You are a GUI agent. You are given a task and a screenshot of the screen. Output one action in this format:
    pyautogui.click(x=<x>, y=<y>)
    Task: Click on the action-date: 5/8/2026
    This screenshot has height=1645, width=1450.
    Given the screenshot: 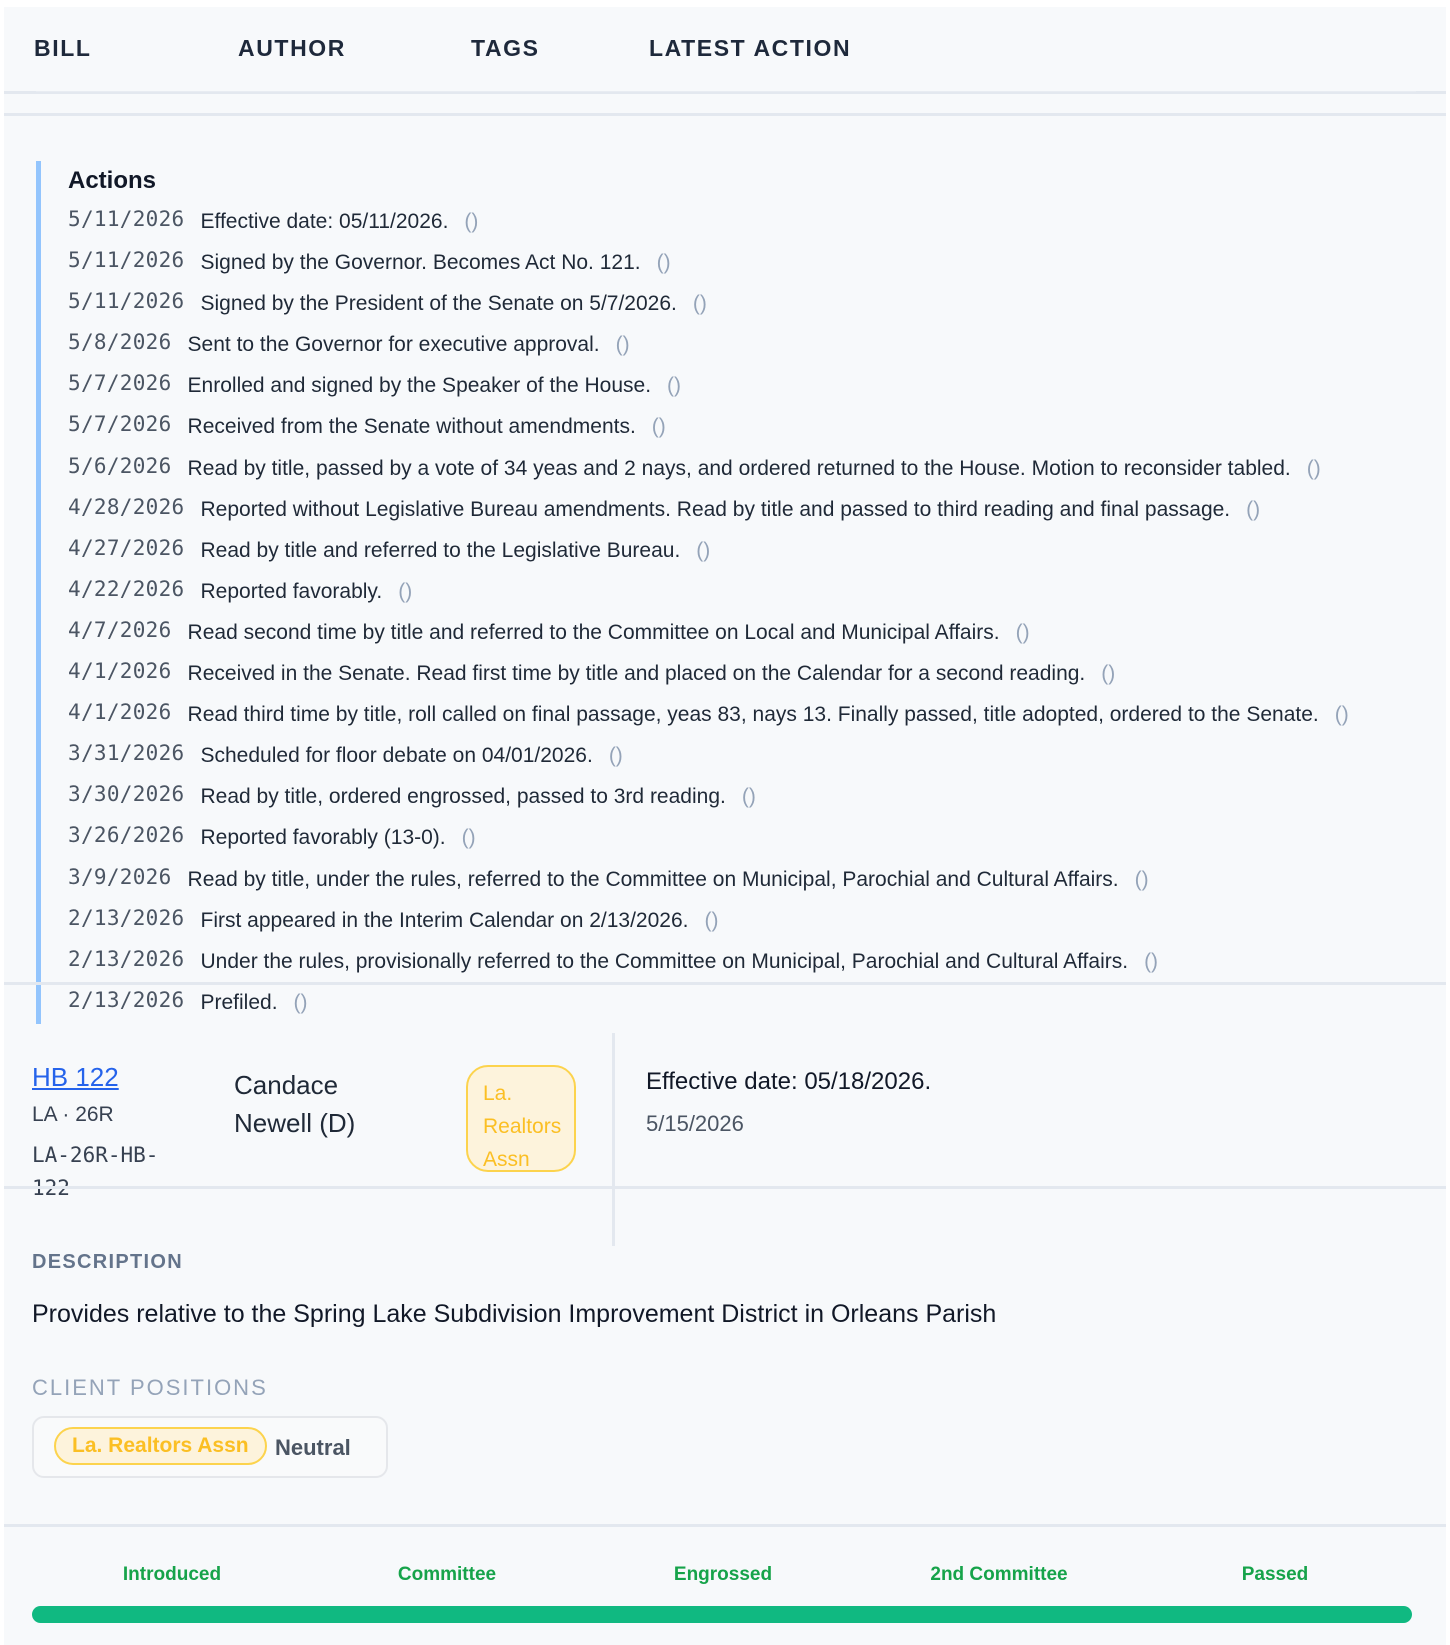 What is the action you would take?
    pyautogui.click(x=120, y=342)
    